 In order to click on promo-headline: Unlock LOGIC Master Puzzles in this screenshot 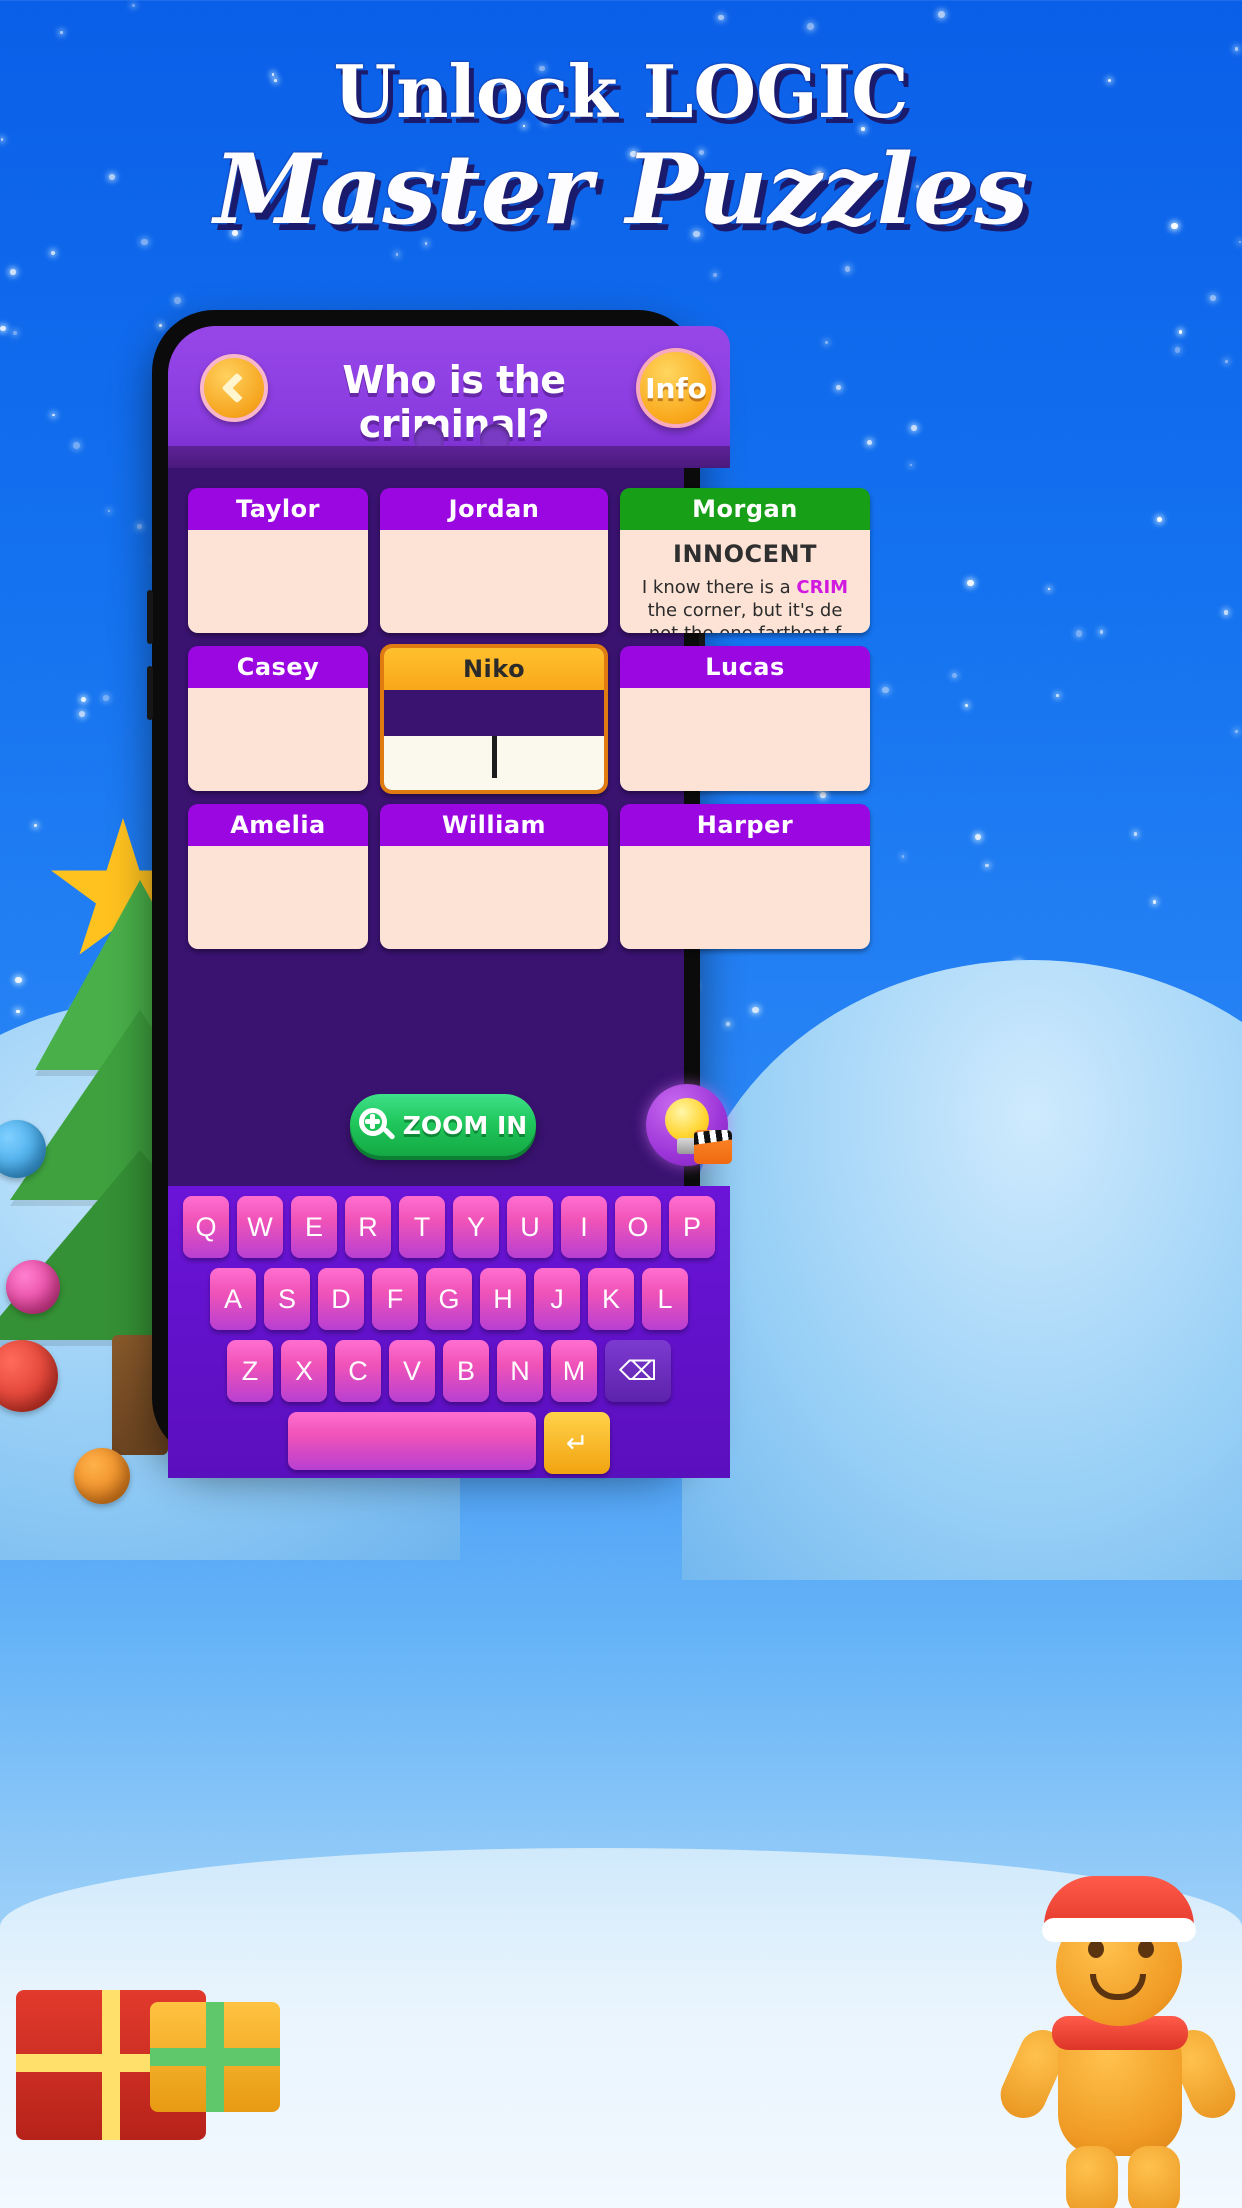, I will do `click(621, 147)`.